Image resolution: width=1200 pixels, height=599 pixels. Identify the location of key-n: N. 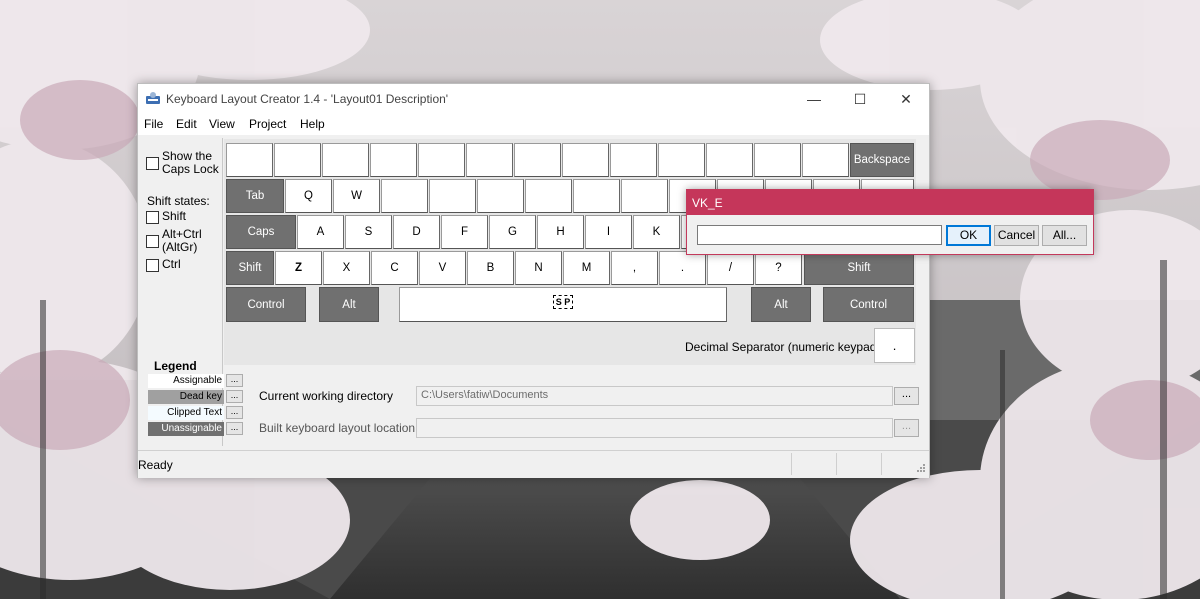
(538, 268).